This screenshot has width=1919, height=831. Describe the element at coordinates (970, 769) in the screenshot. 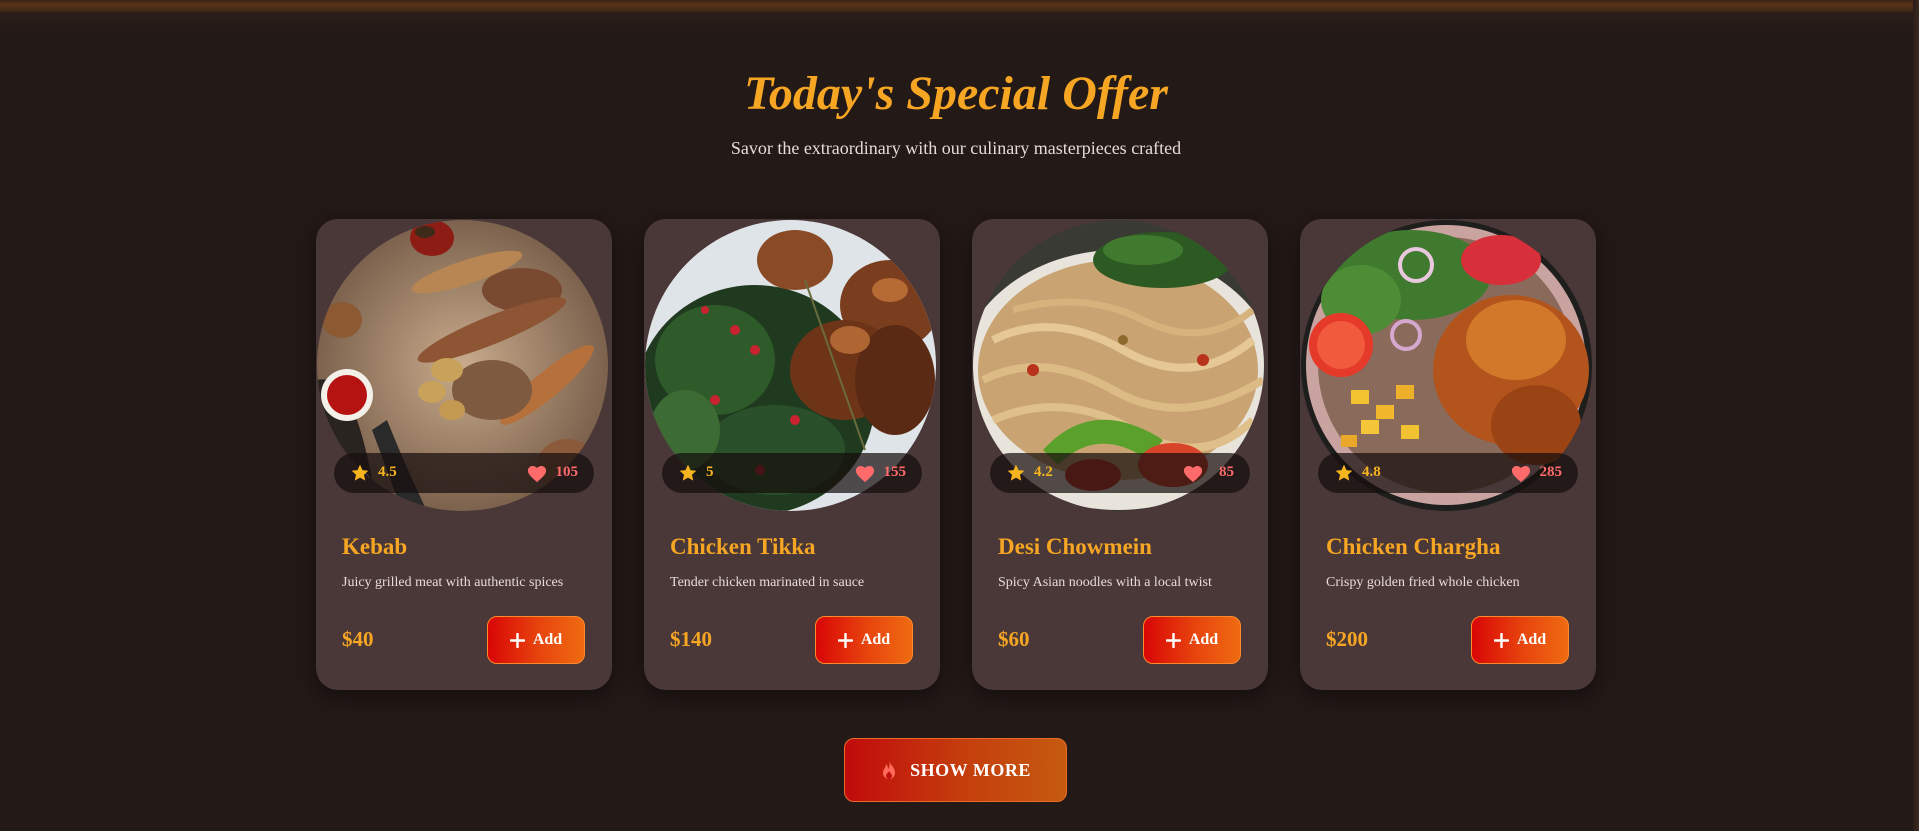

I see `show-more-label: SHOW MORE` at that location.